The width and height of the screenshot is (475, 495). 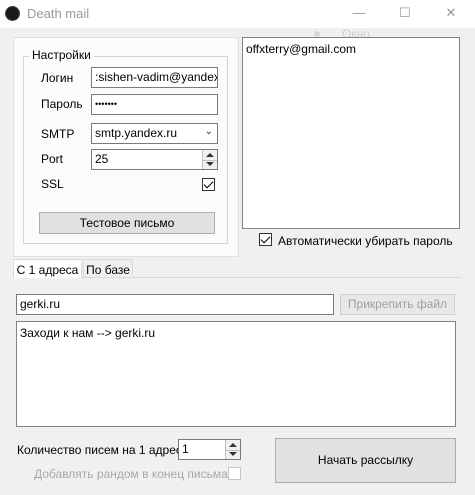 I want to click on login-input: :sishen-vadim@yandex.ru, so click(x=154, y=77).